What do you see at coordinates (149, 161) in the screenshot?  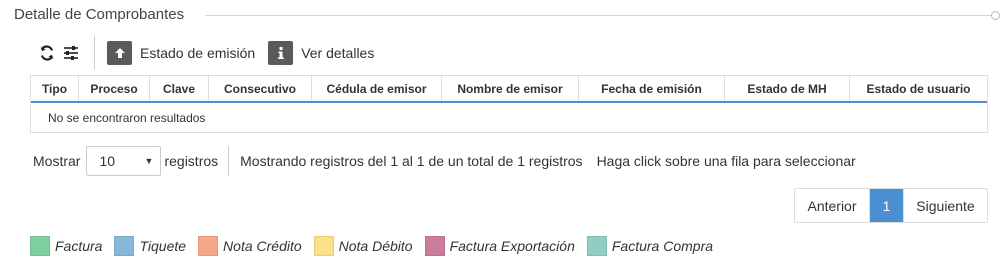 I see `caret-down-icon: ▼` at bounding box center [149, 161].